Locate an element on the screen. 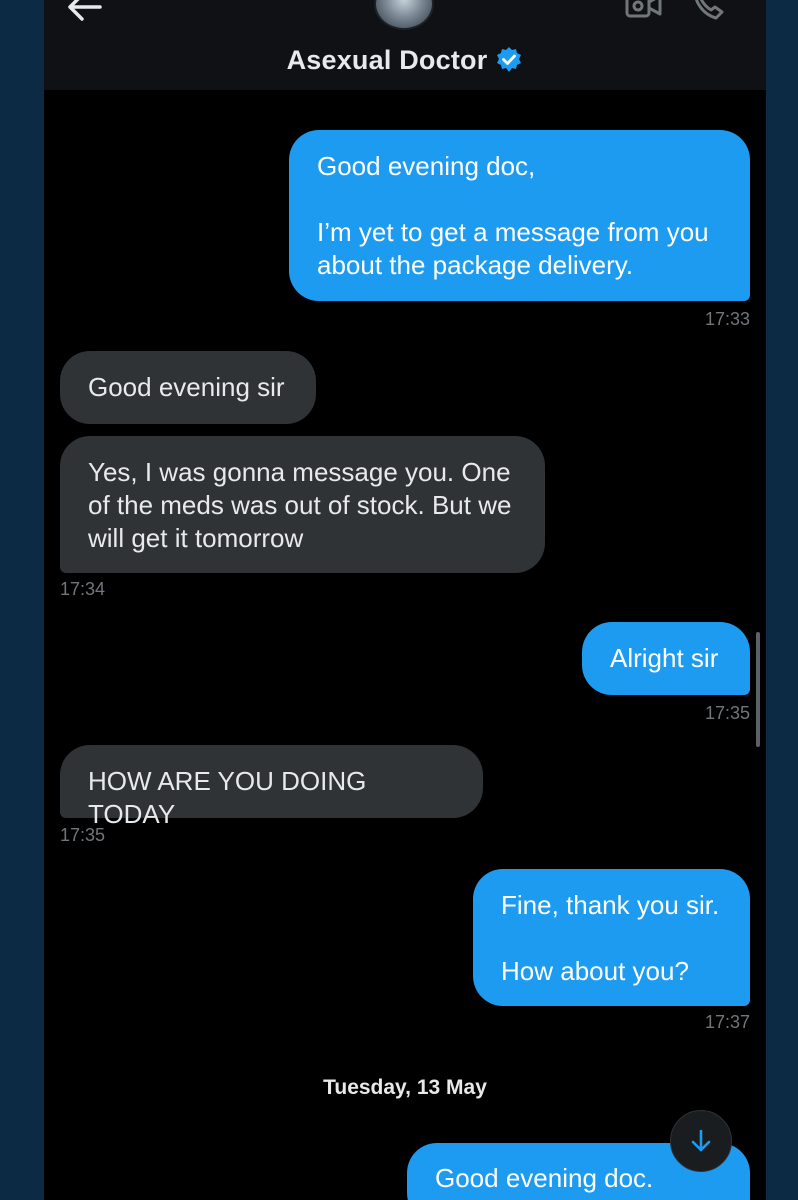 Image resolution: width=798 pixels, height=1200 pixels. video-camera-icon is located at coordinates (643, 9).